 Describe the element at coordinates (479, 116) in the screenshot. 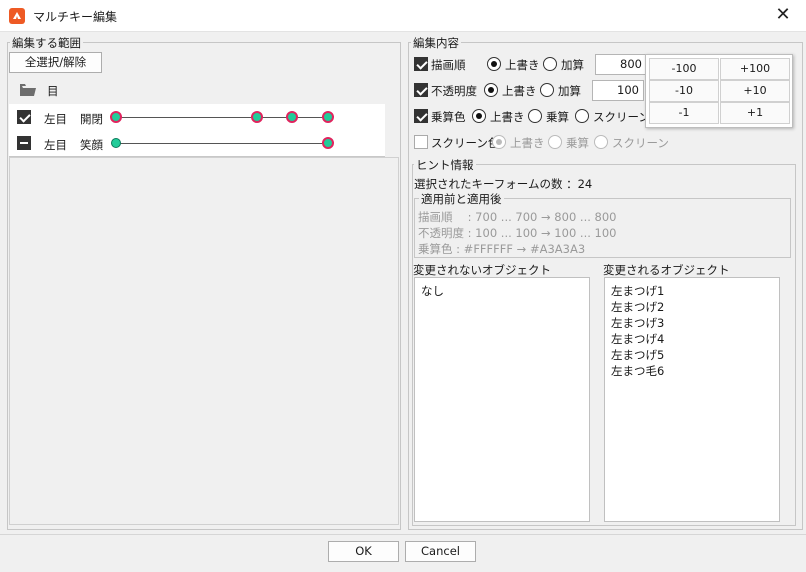

I see `multiply-overwrite-radio` at that location.